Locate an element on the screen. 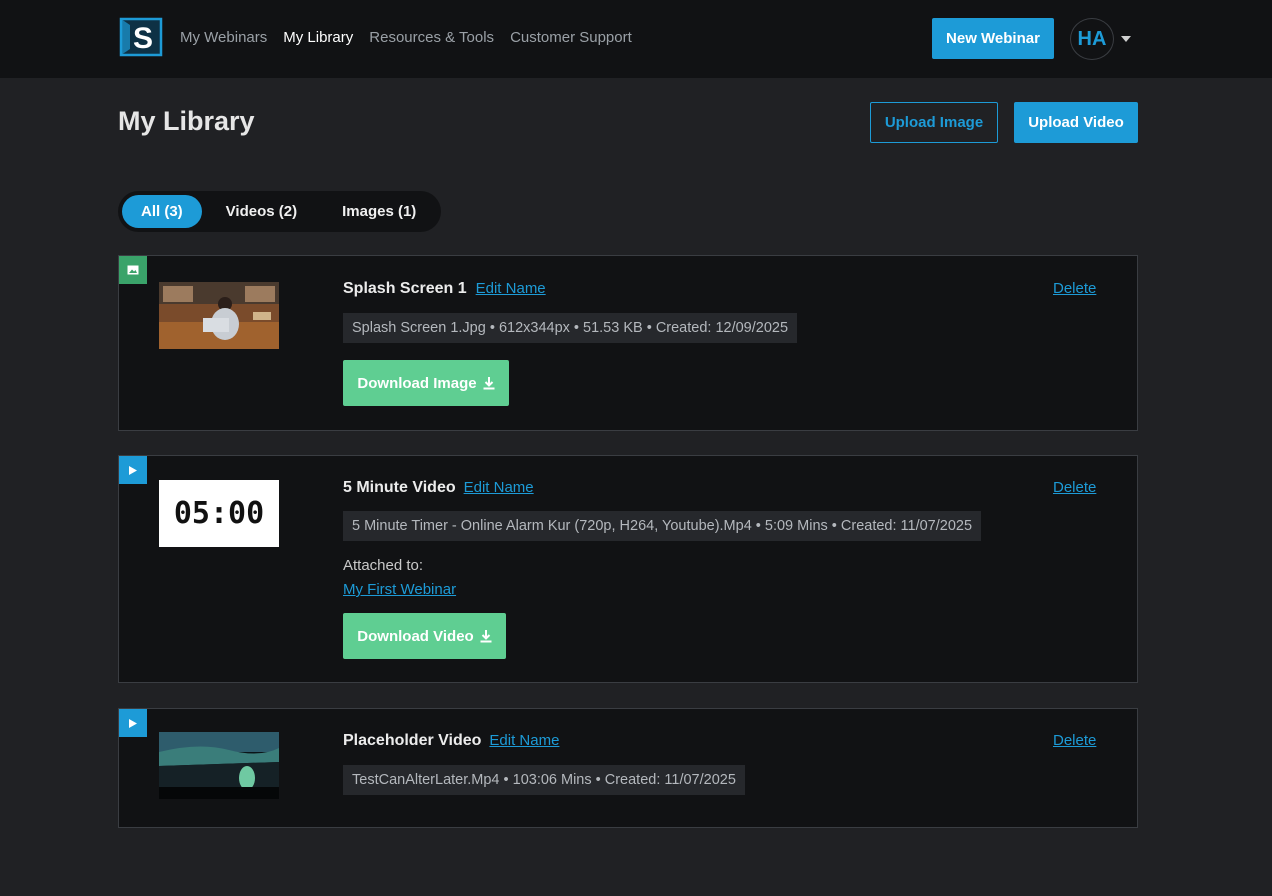 This screenshot has width=1272, height=896. tab-images: Images (1) is located at coordinates (379, 211).